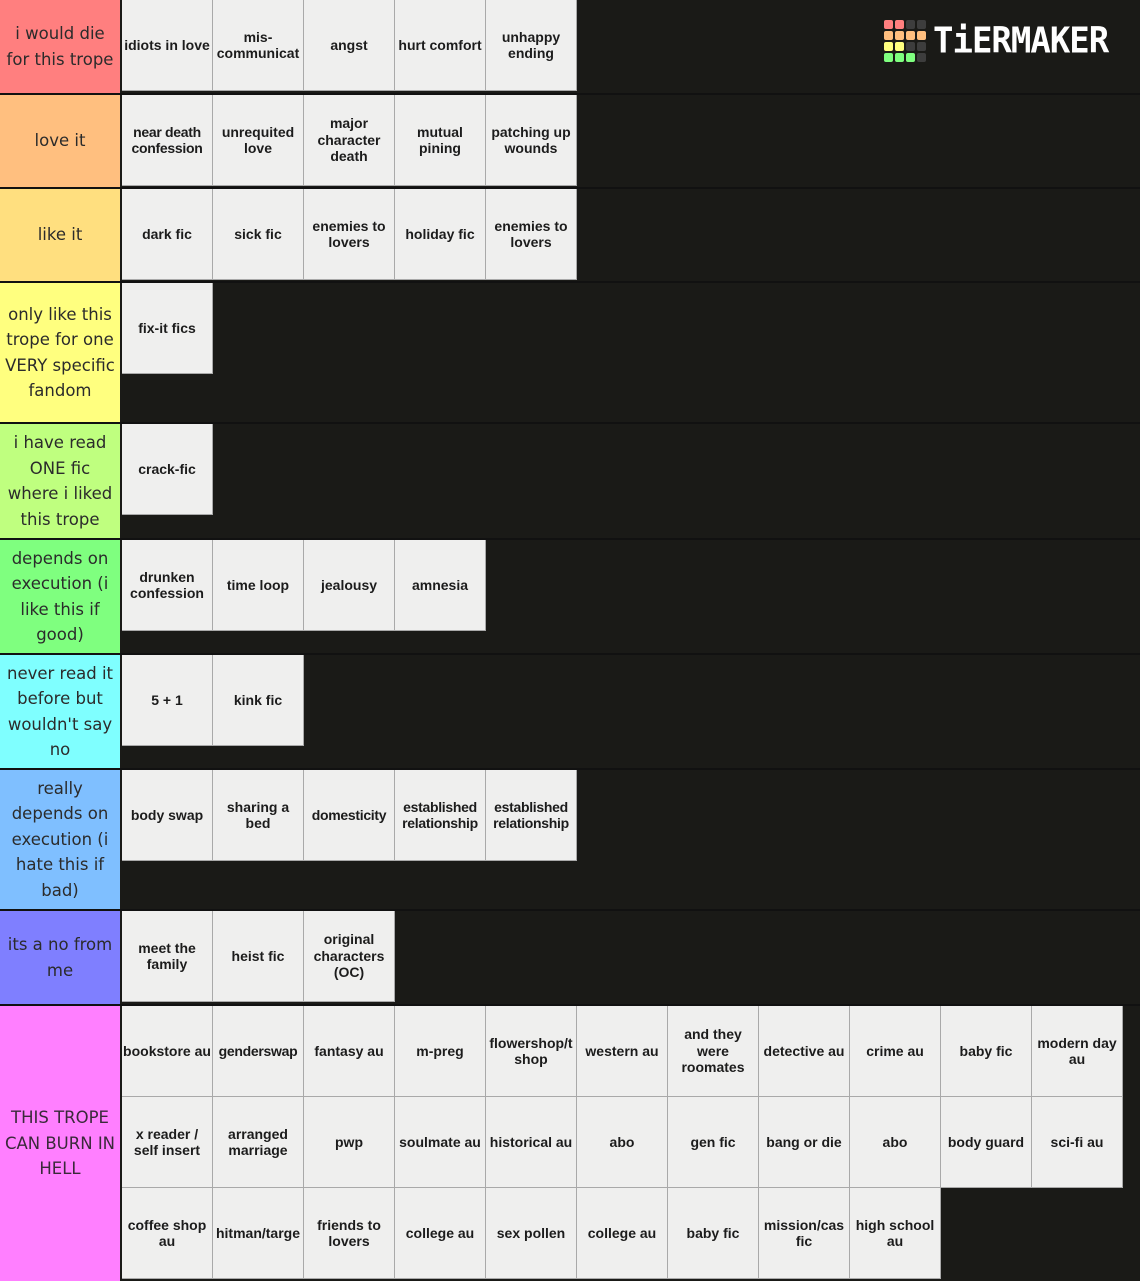 This screenshot has height=1281, width=1140. Describe the element at coordinates (258, 815) in the screenshot. I see `tier-item-card: sharing a bed` at that location.